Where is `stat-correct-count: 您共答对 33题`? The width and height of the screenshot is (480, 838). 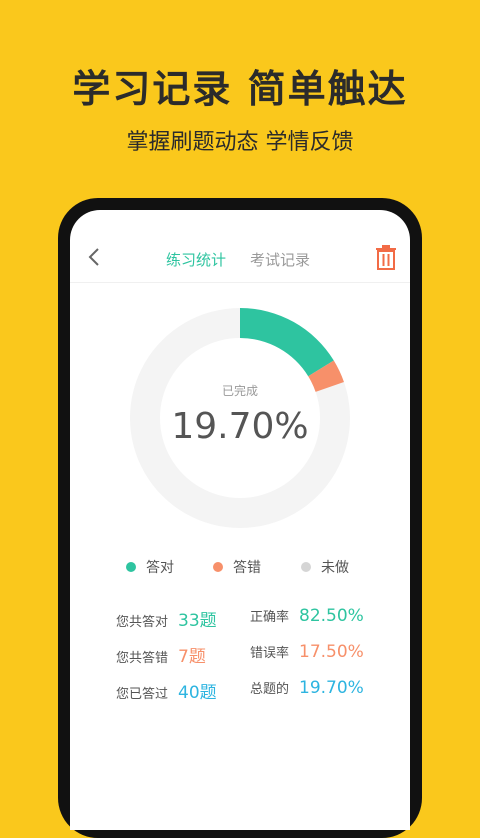
stat-correct-count: 您共答对 33题 is located at coordinates (166, 618).